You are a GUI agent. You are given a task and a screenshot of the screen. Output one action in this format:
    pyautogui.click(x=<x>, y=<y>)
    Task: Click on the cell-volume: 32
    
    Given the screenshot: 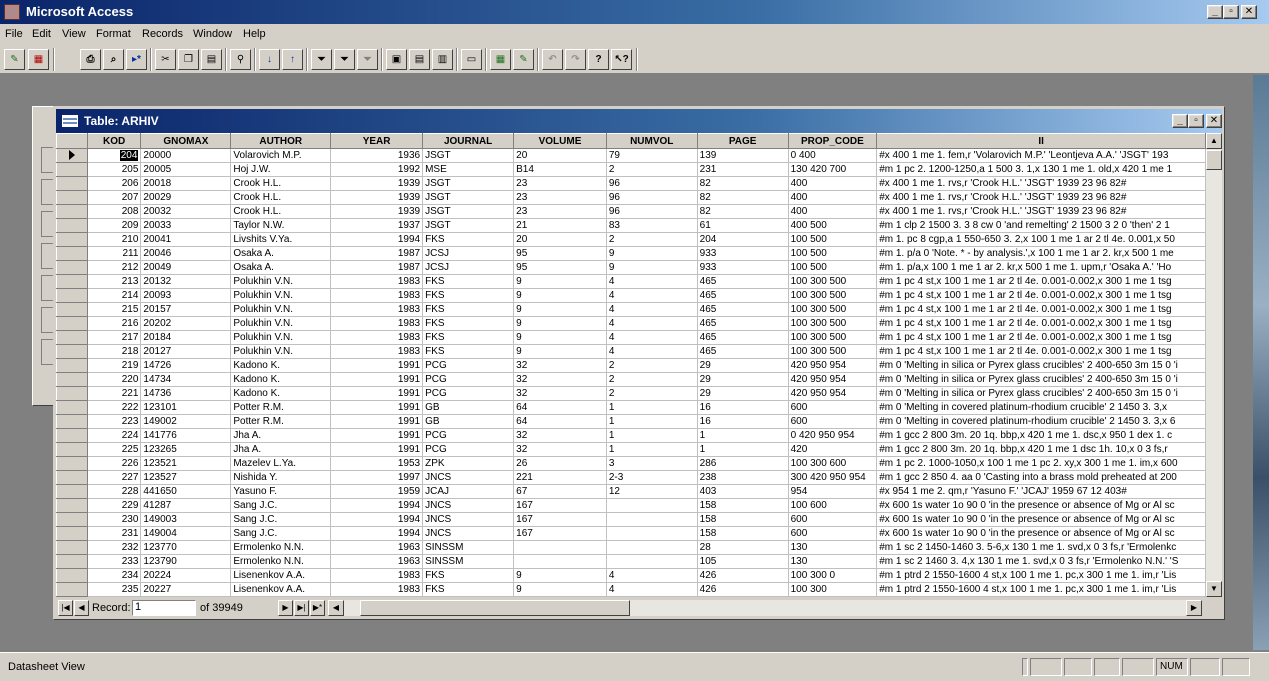 What is the action you would take?
    pyautogui.click(x=560, y=435)
    